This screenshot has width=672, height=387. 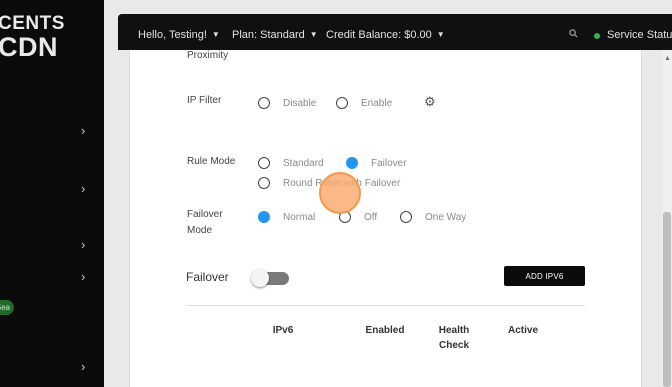 I want to click on failover-mode-normal-radio, so click(x=264, y=217).